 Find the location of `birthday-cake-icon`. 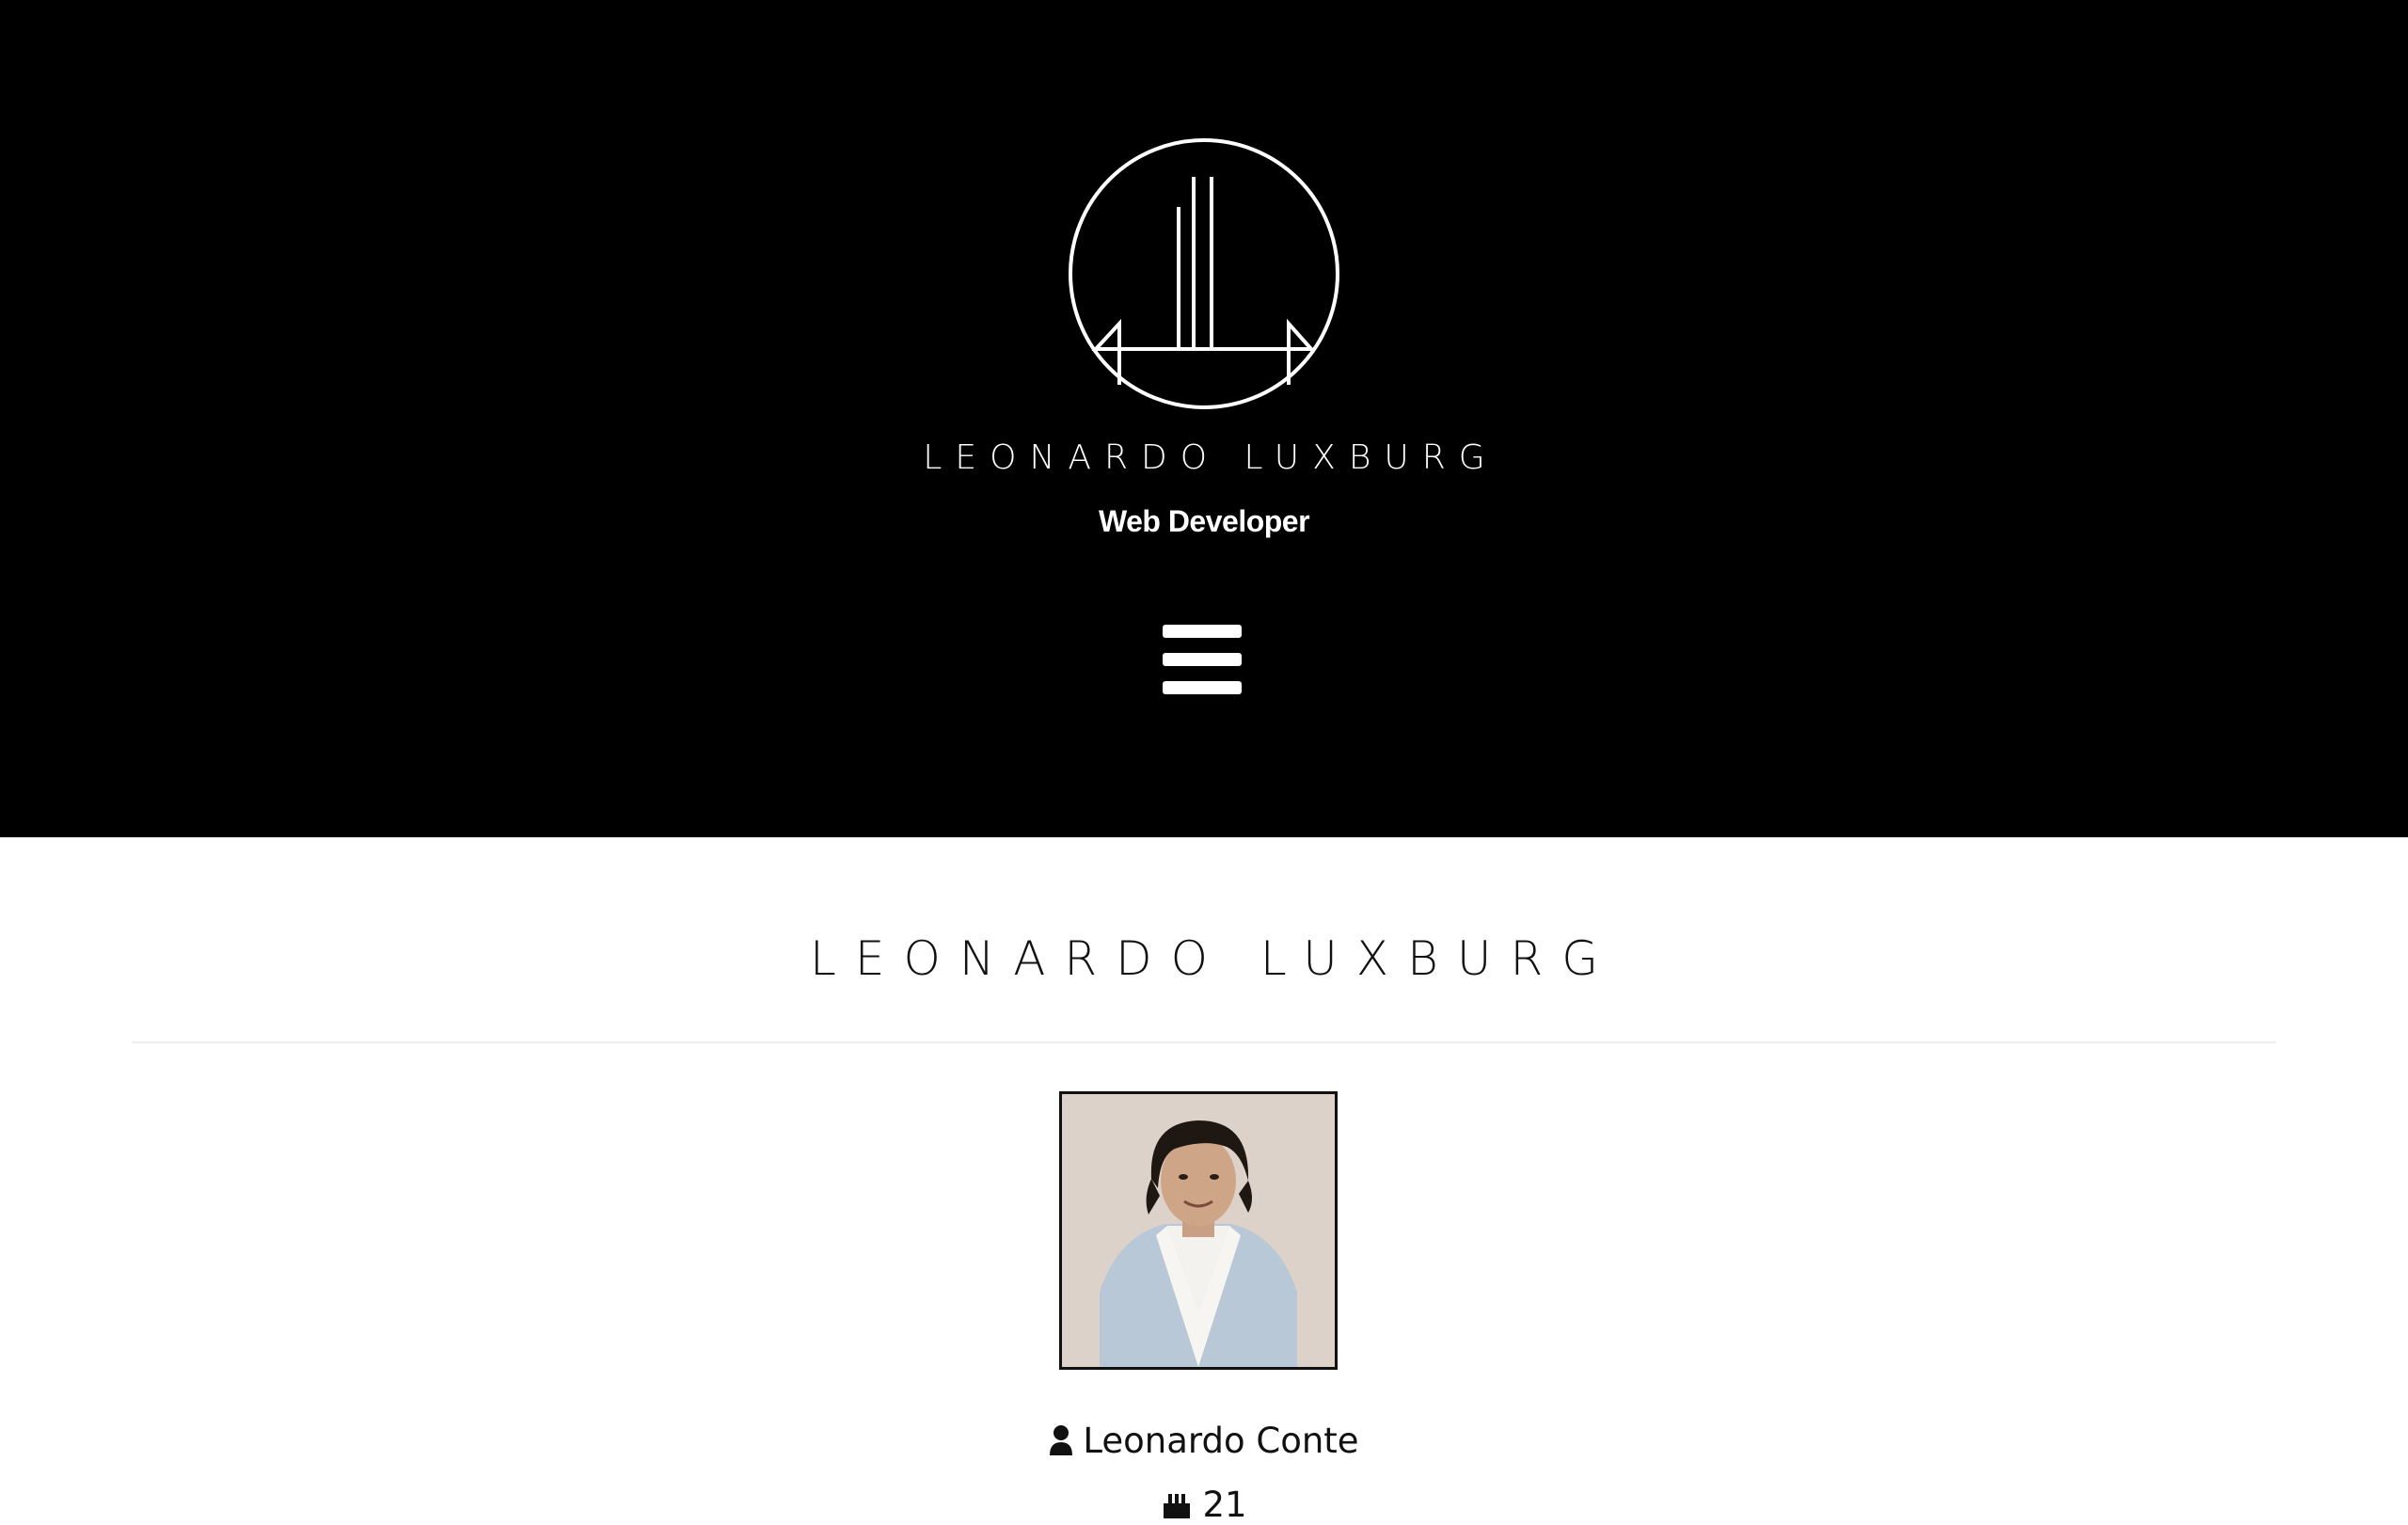

birthday-cake-icon is located at coordinates (1177, 1506).